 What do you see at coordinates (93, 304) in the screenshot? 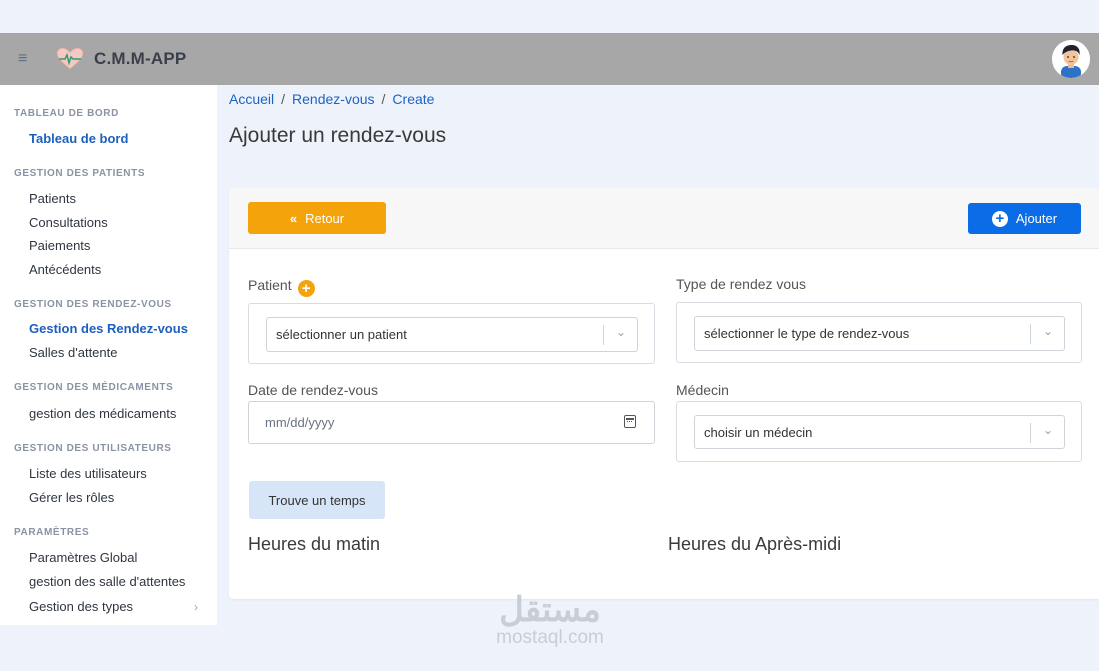
I see `sidebar-section-appointments: GESTION DES RENDEZ-VOUS` at bounding box center [93, 304].